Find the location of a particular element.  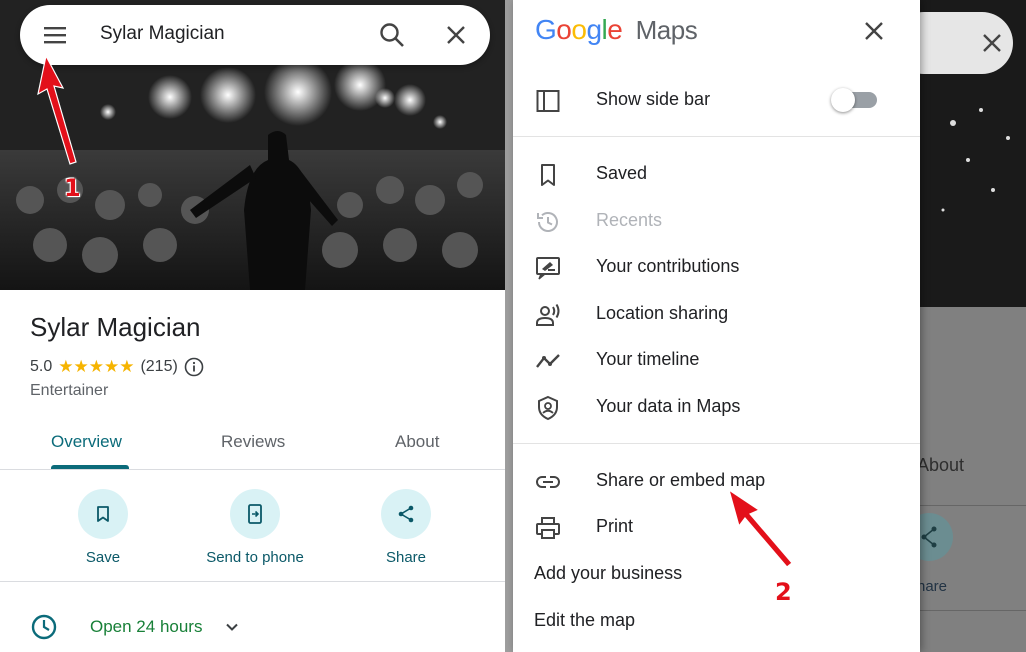

place-title: Sylar Magician is located at coordinates (115, 327).